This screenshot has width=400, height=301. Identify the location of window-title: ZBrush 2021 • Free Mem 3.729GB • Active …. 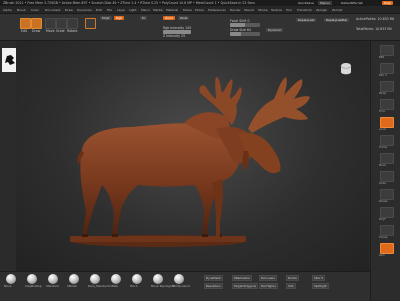
(129, 3).